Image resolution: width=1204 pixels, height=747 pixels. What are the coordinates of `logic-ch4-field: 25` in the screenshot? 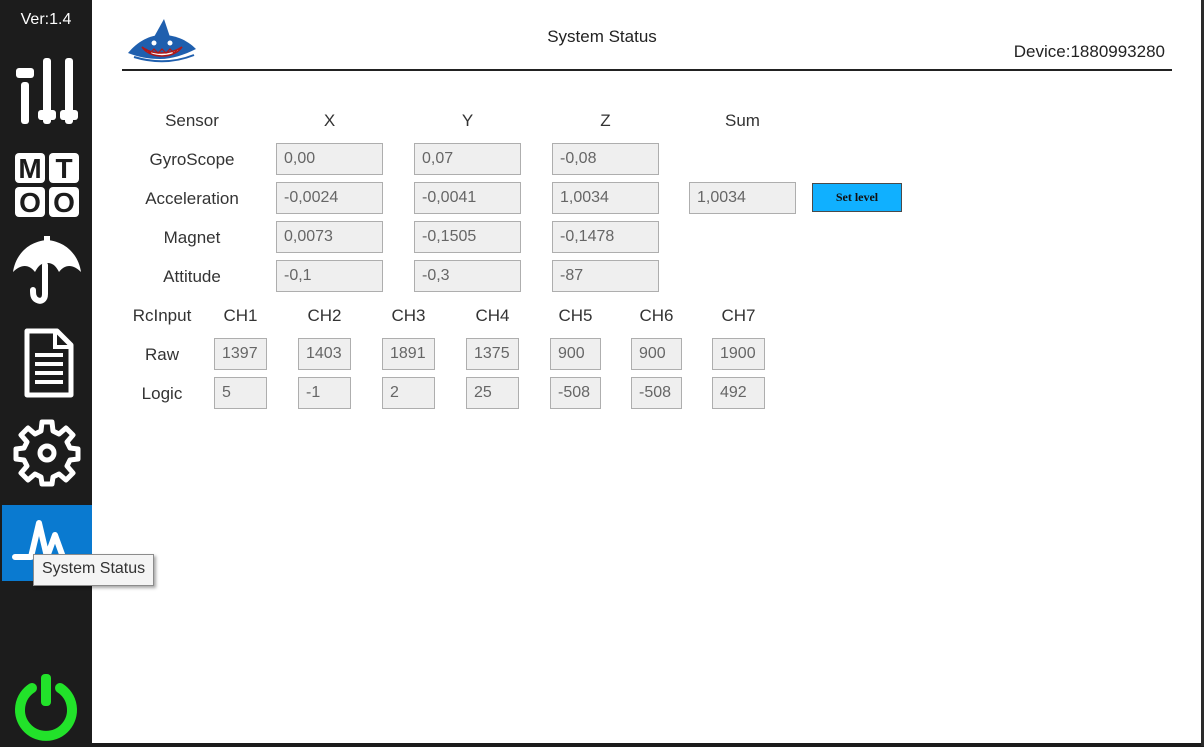 It's located at (492, 393).